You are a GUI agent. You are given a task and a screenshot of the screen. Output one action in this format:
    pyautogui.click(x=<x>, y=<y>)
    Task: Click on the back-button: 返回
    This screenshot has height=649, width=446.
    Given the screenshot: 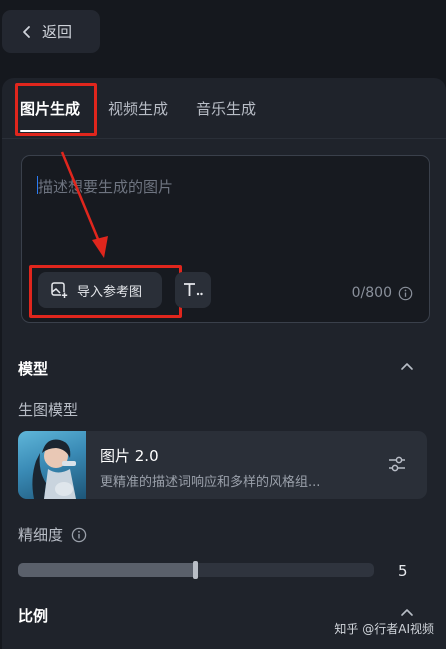 What is the action you would take?
    pyautogui.click(x=51, y=31)
    